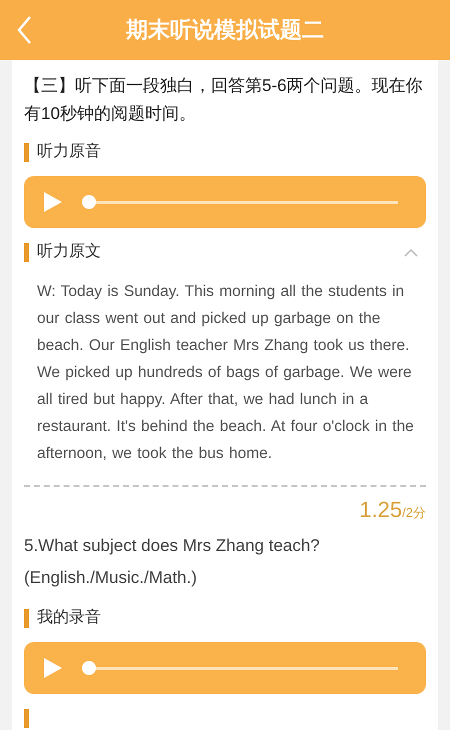  What do you see at coordinates (172, 562) in the screenshot?
I see `question-text: 5.What subject does Mrs Zhang teach?(English./Music./Math.)` at bounding box center [172, 562].